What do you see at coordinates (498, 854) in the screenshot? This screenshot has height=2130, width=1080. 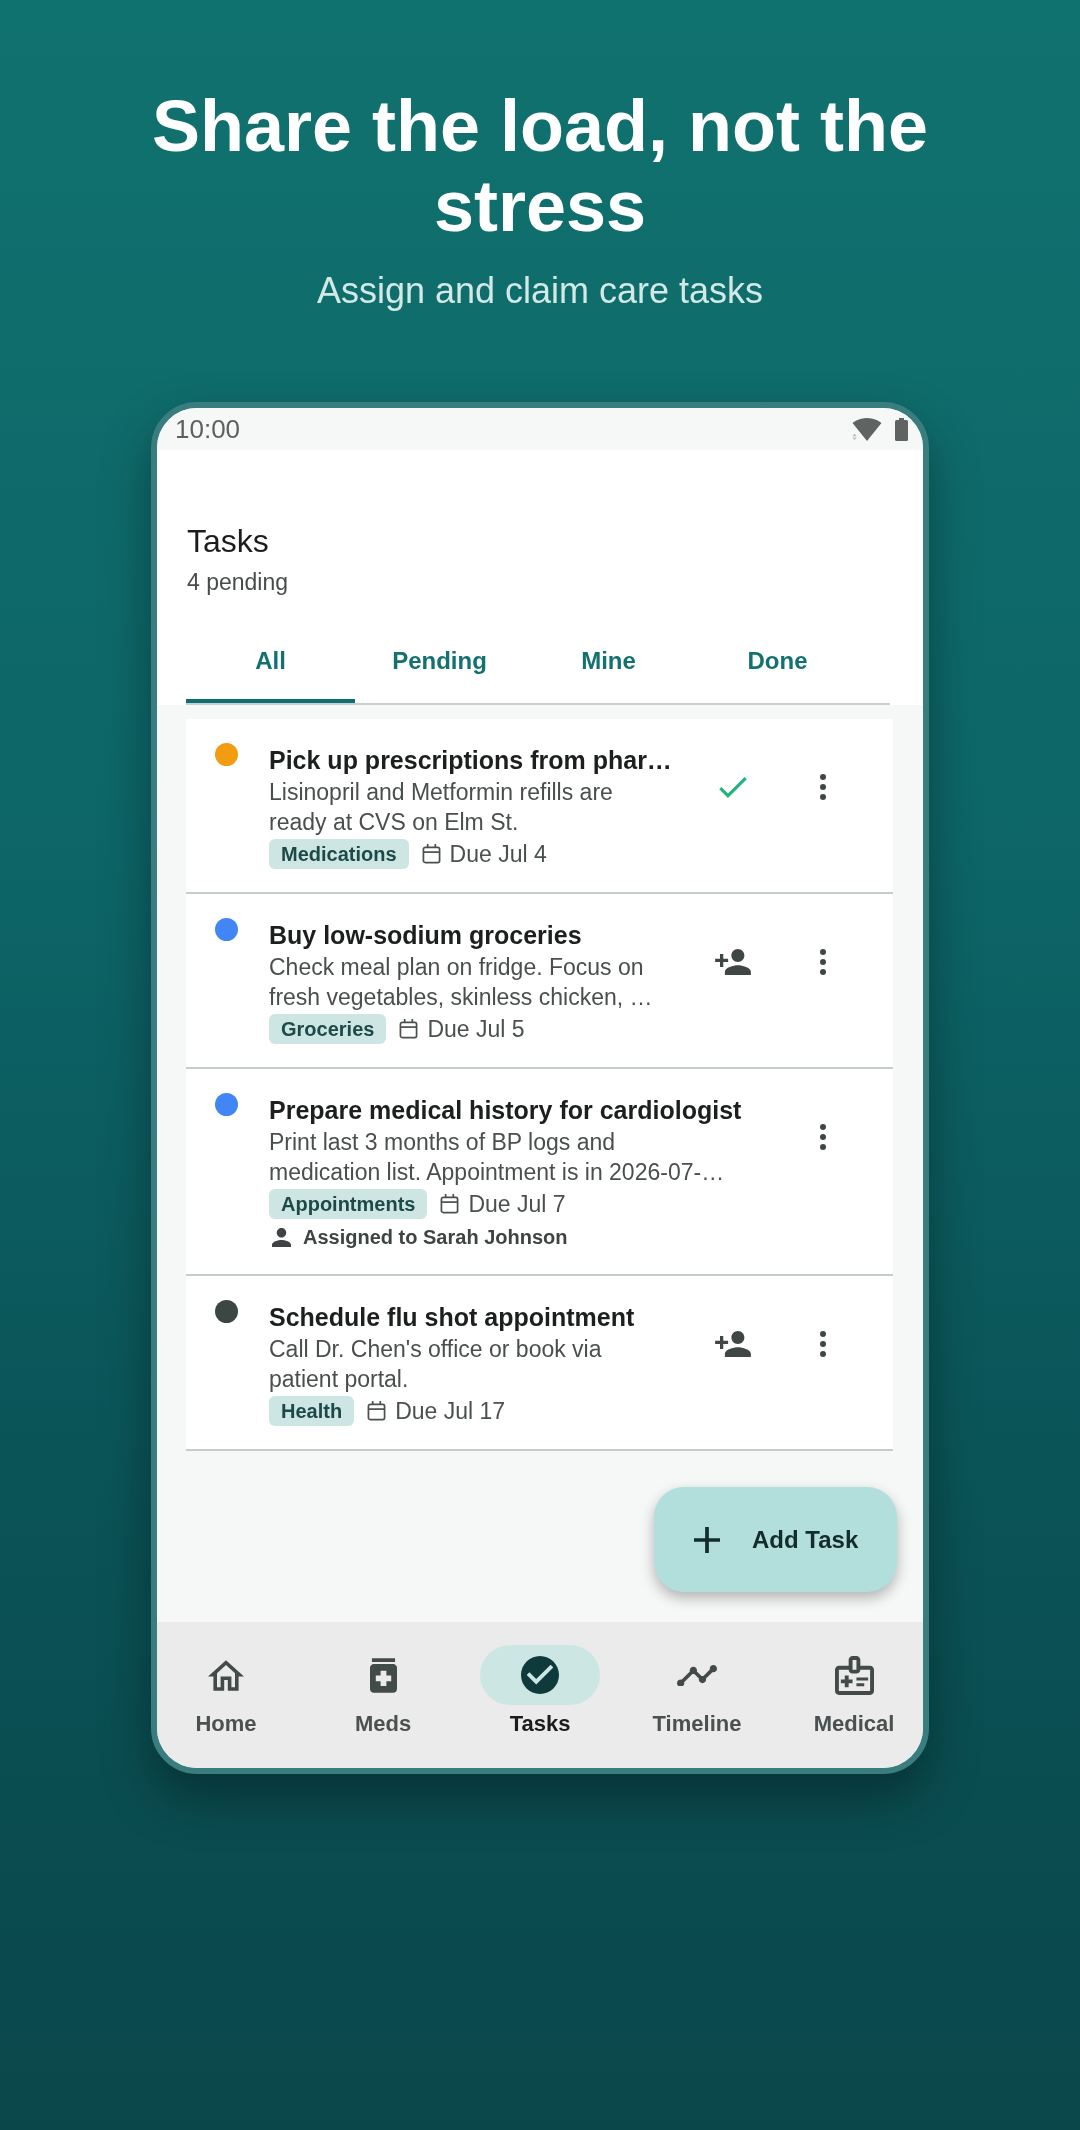 I see `due-date: Due Jul 4` at bounding box center [498, 854].